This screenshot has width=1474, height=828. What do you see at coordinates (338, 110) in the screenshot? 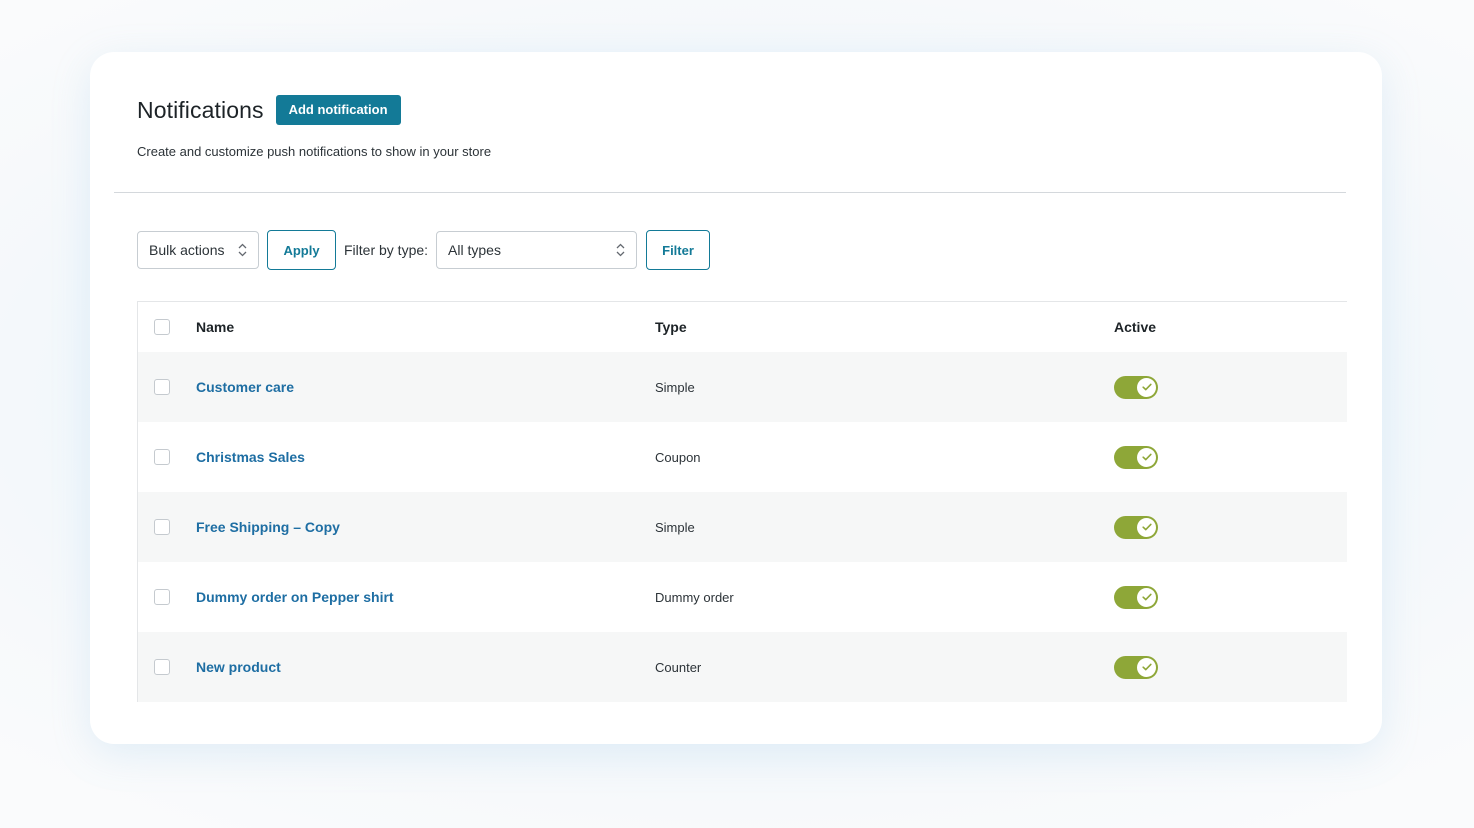
I see `add-notification-button: Add notification` at bounding box center [338, 110].